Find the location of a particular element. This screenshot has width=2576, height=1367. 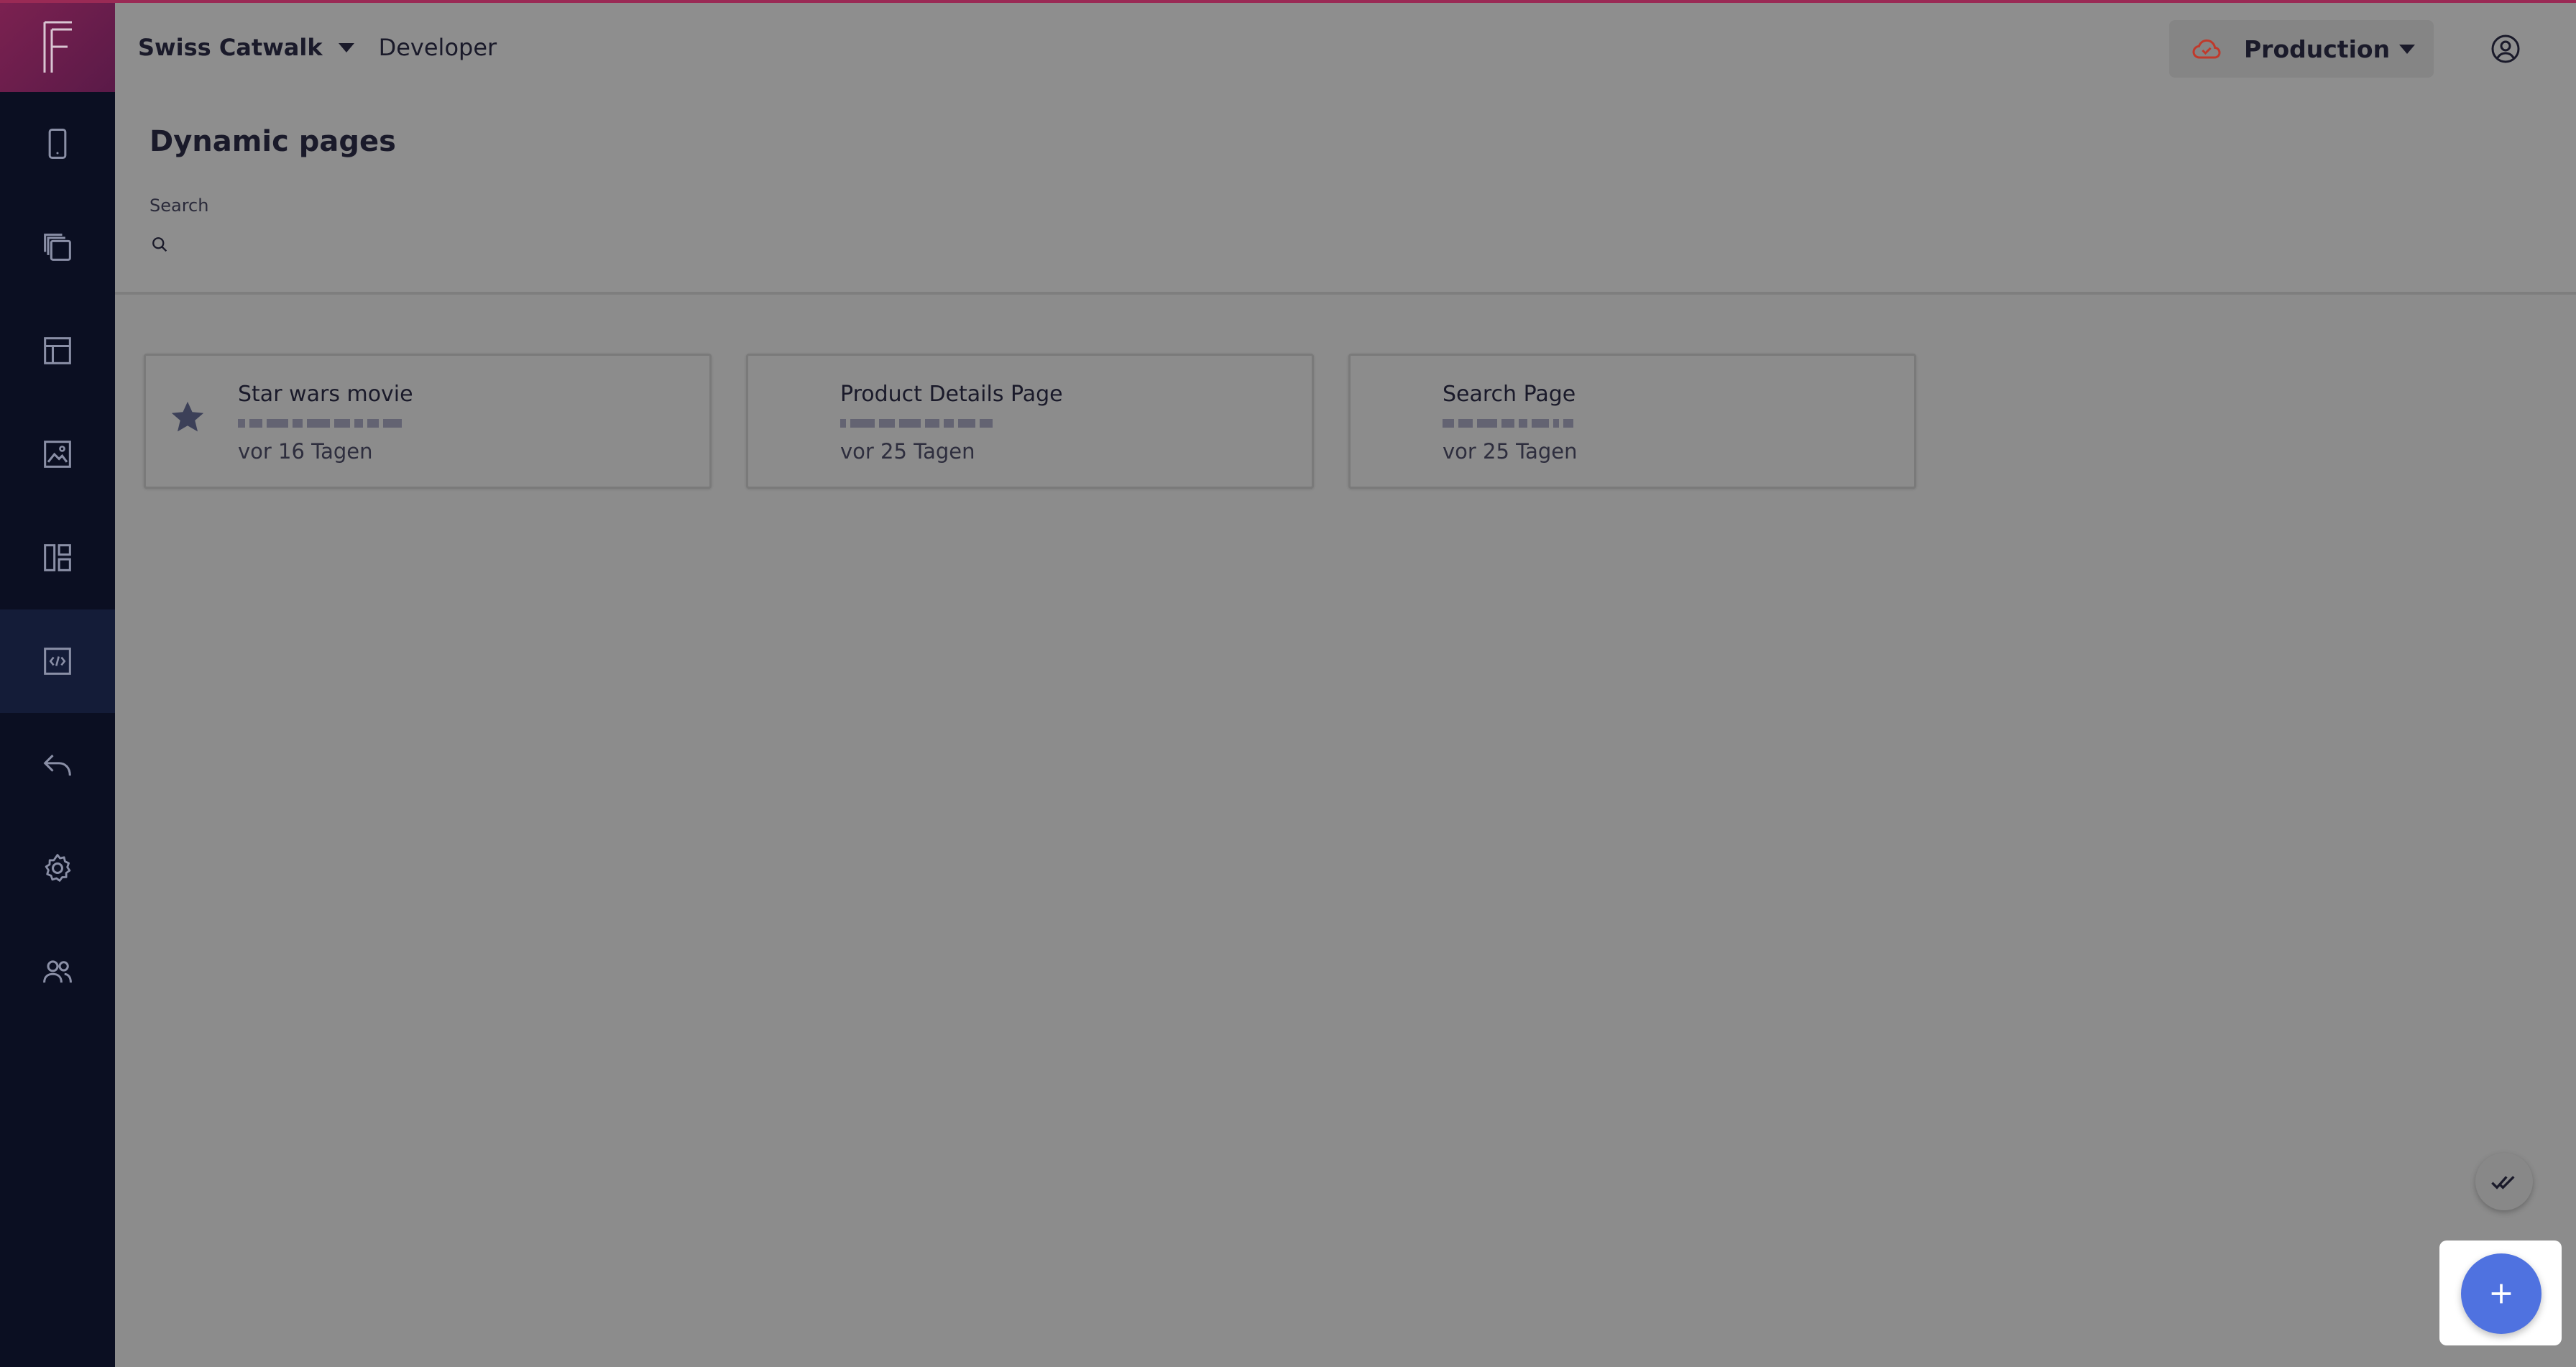

pages-copy-icon is located at coordinates (57, 247).